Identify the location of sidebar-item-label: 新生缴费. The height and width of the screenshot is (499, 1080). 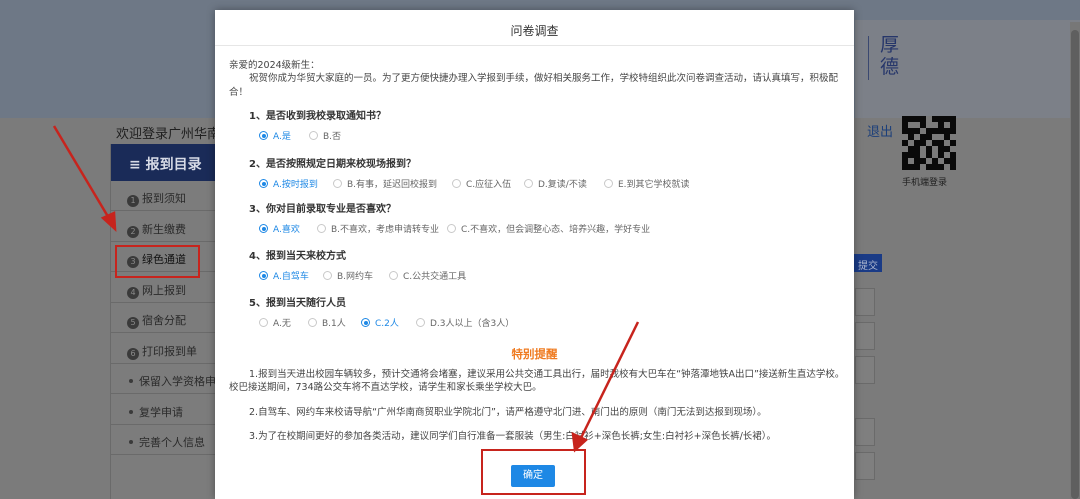
(164, 229).